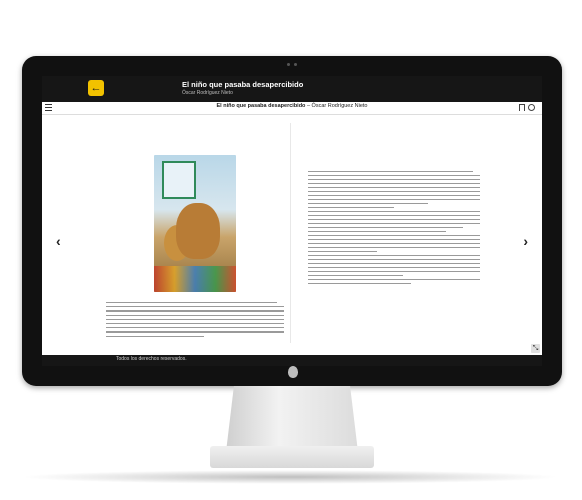 The width and height of the screenshot is (582, 500). I want to click on illustration-window, so click(179, 180).